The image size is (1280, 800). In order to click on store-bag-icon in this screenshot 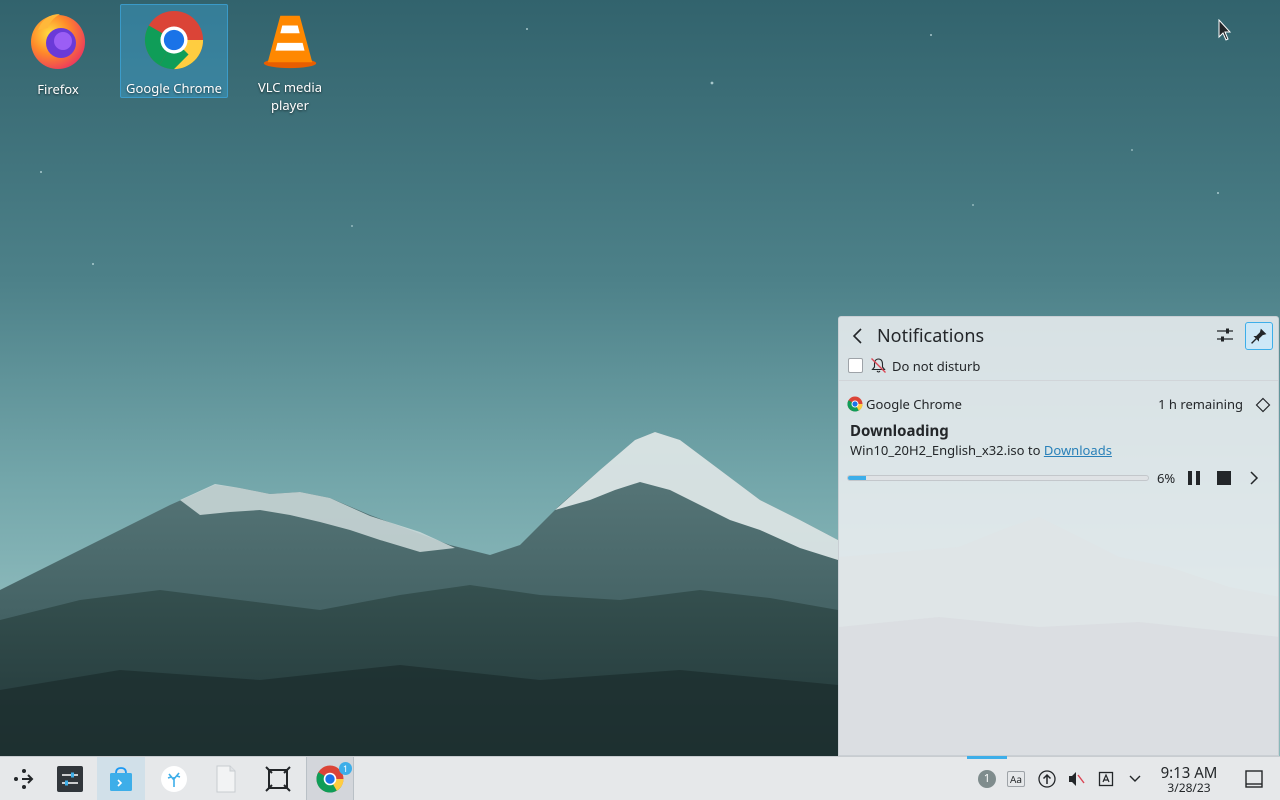, I will do `click(121, 779)`.